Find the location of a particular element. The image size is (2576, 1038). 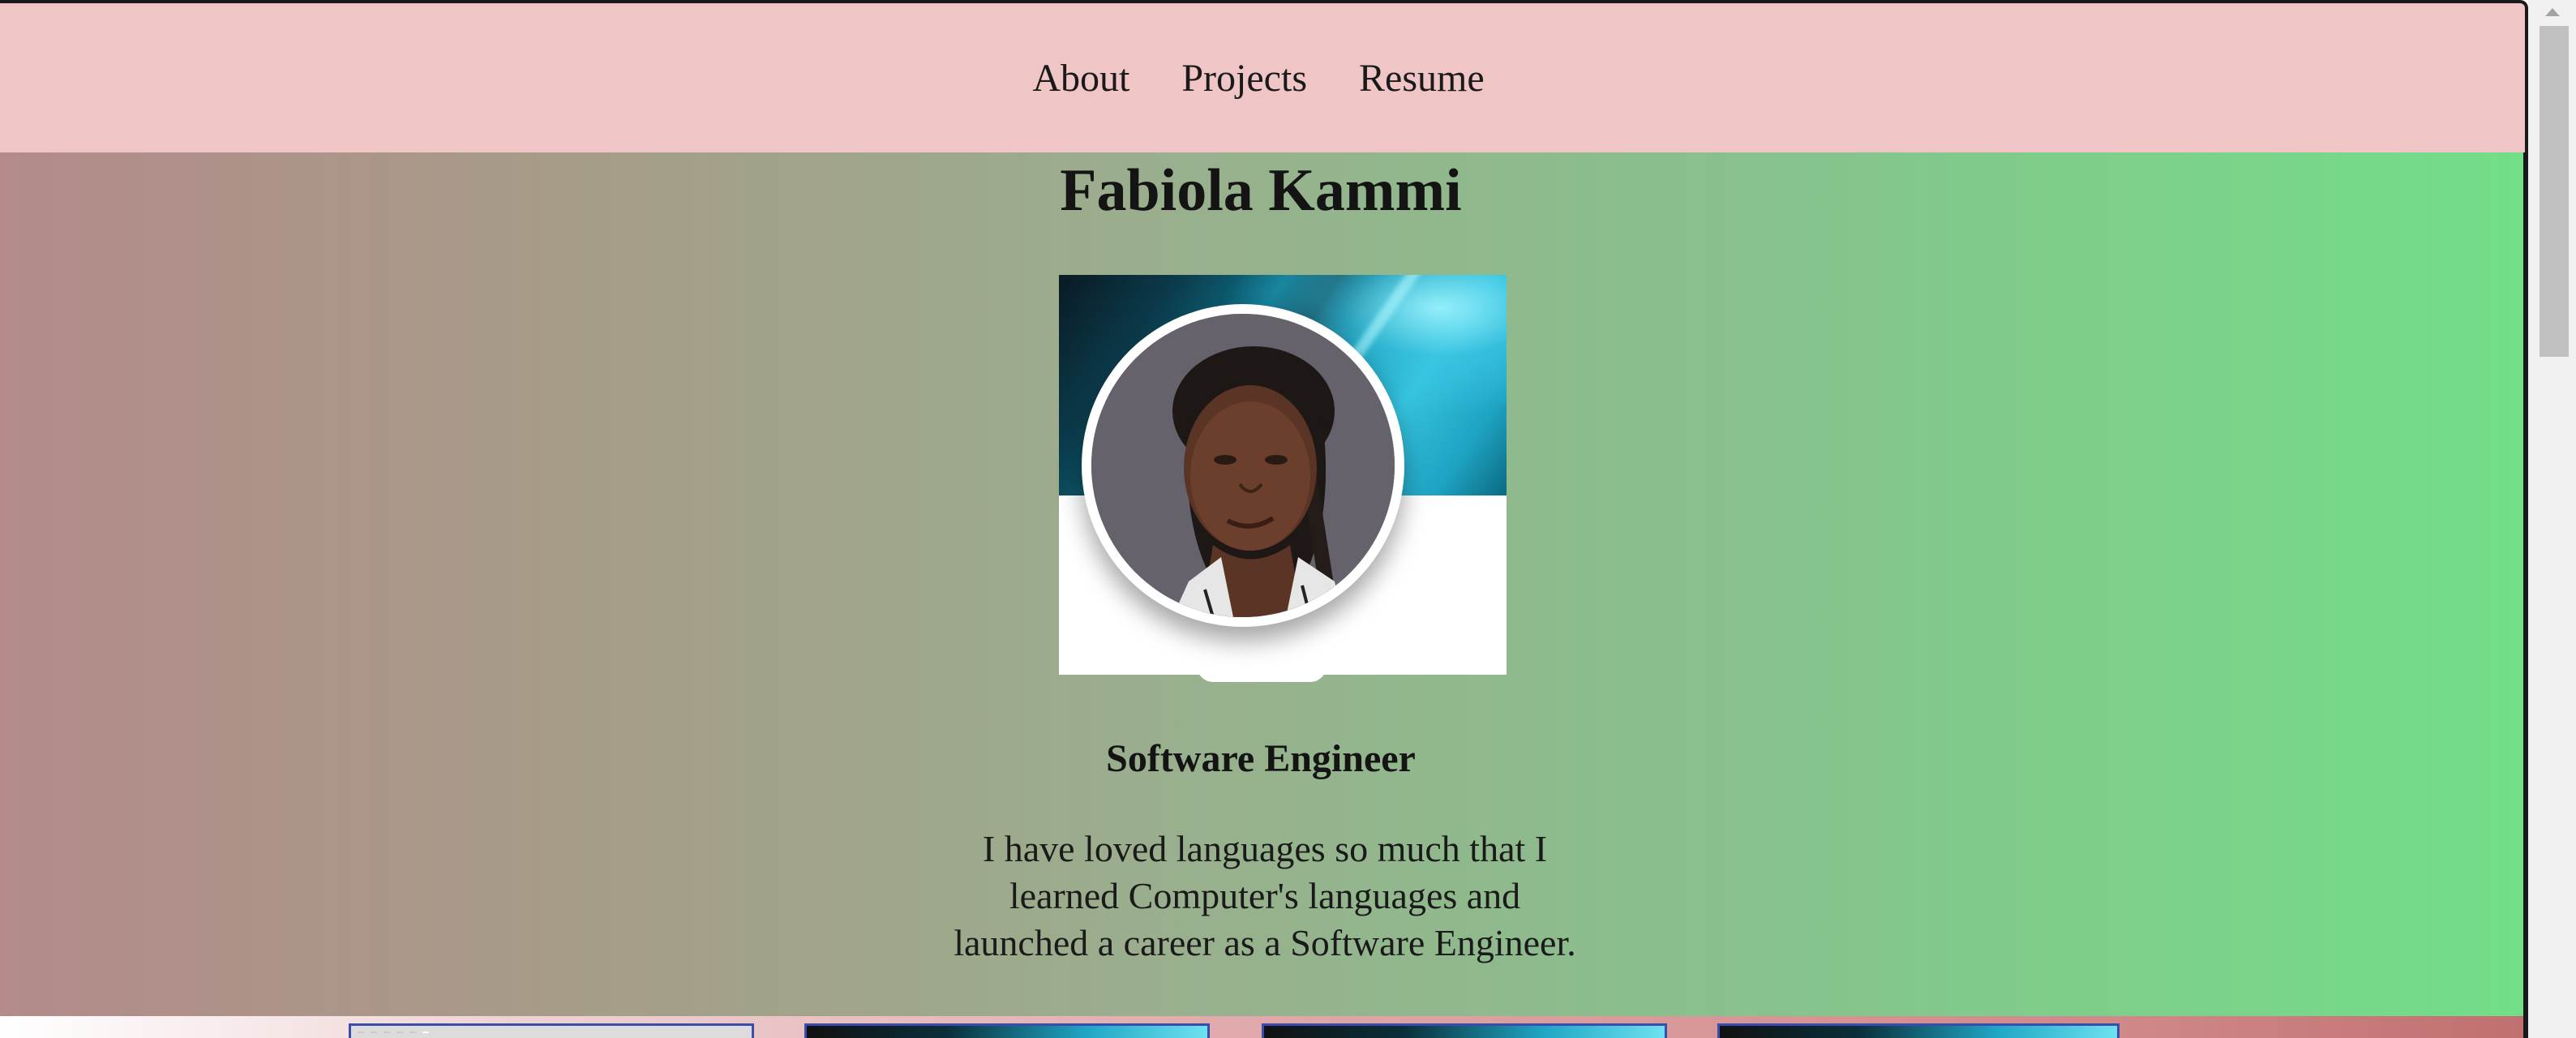

page-title: Fabiola Kammi is located at coordinates (1261, 190).